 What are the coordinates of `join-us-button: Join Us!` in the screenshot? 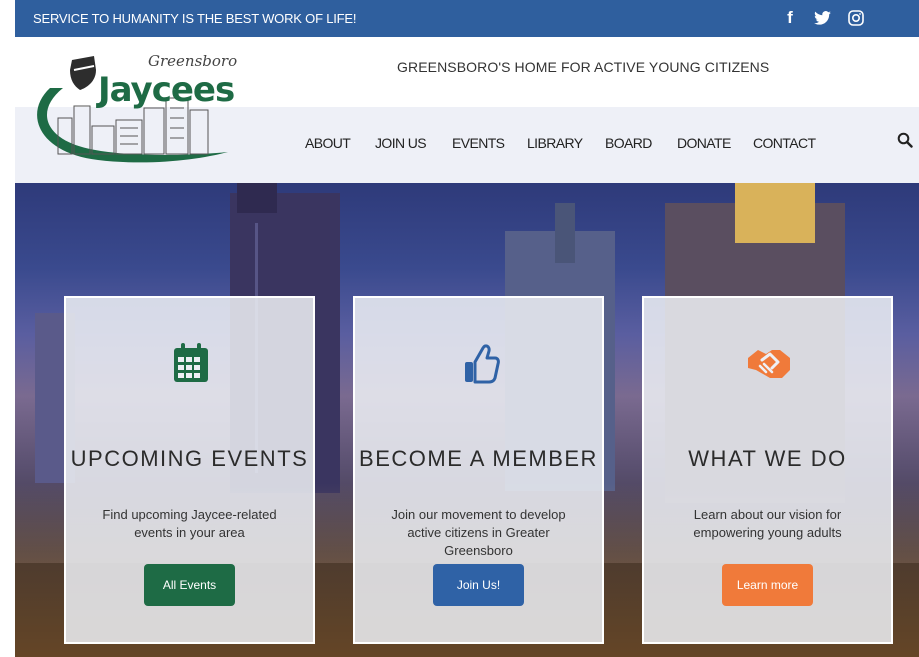 It's located at (478, 585).